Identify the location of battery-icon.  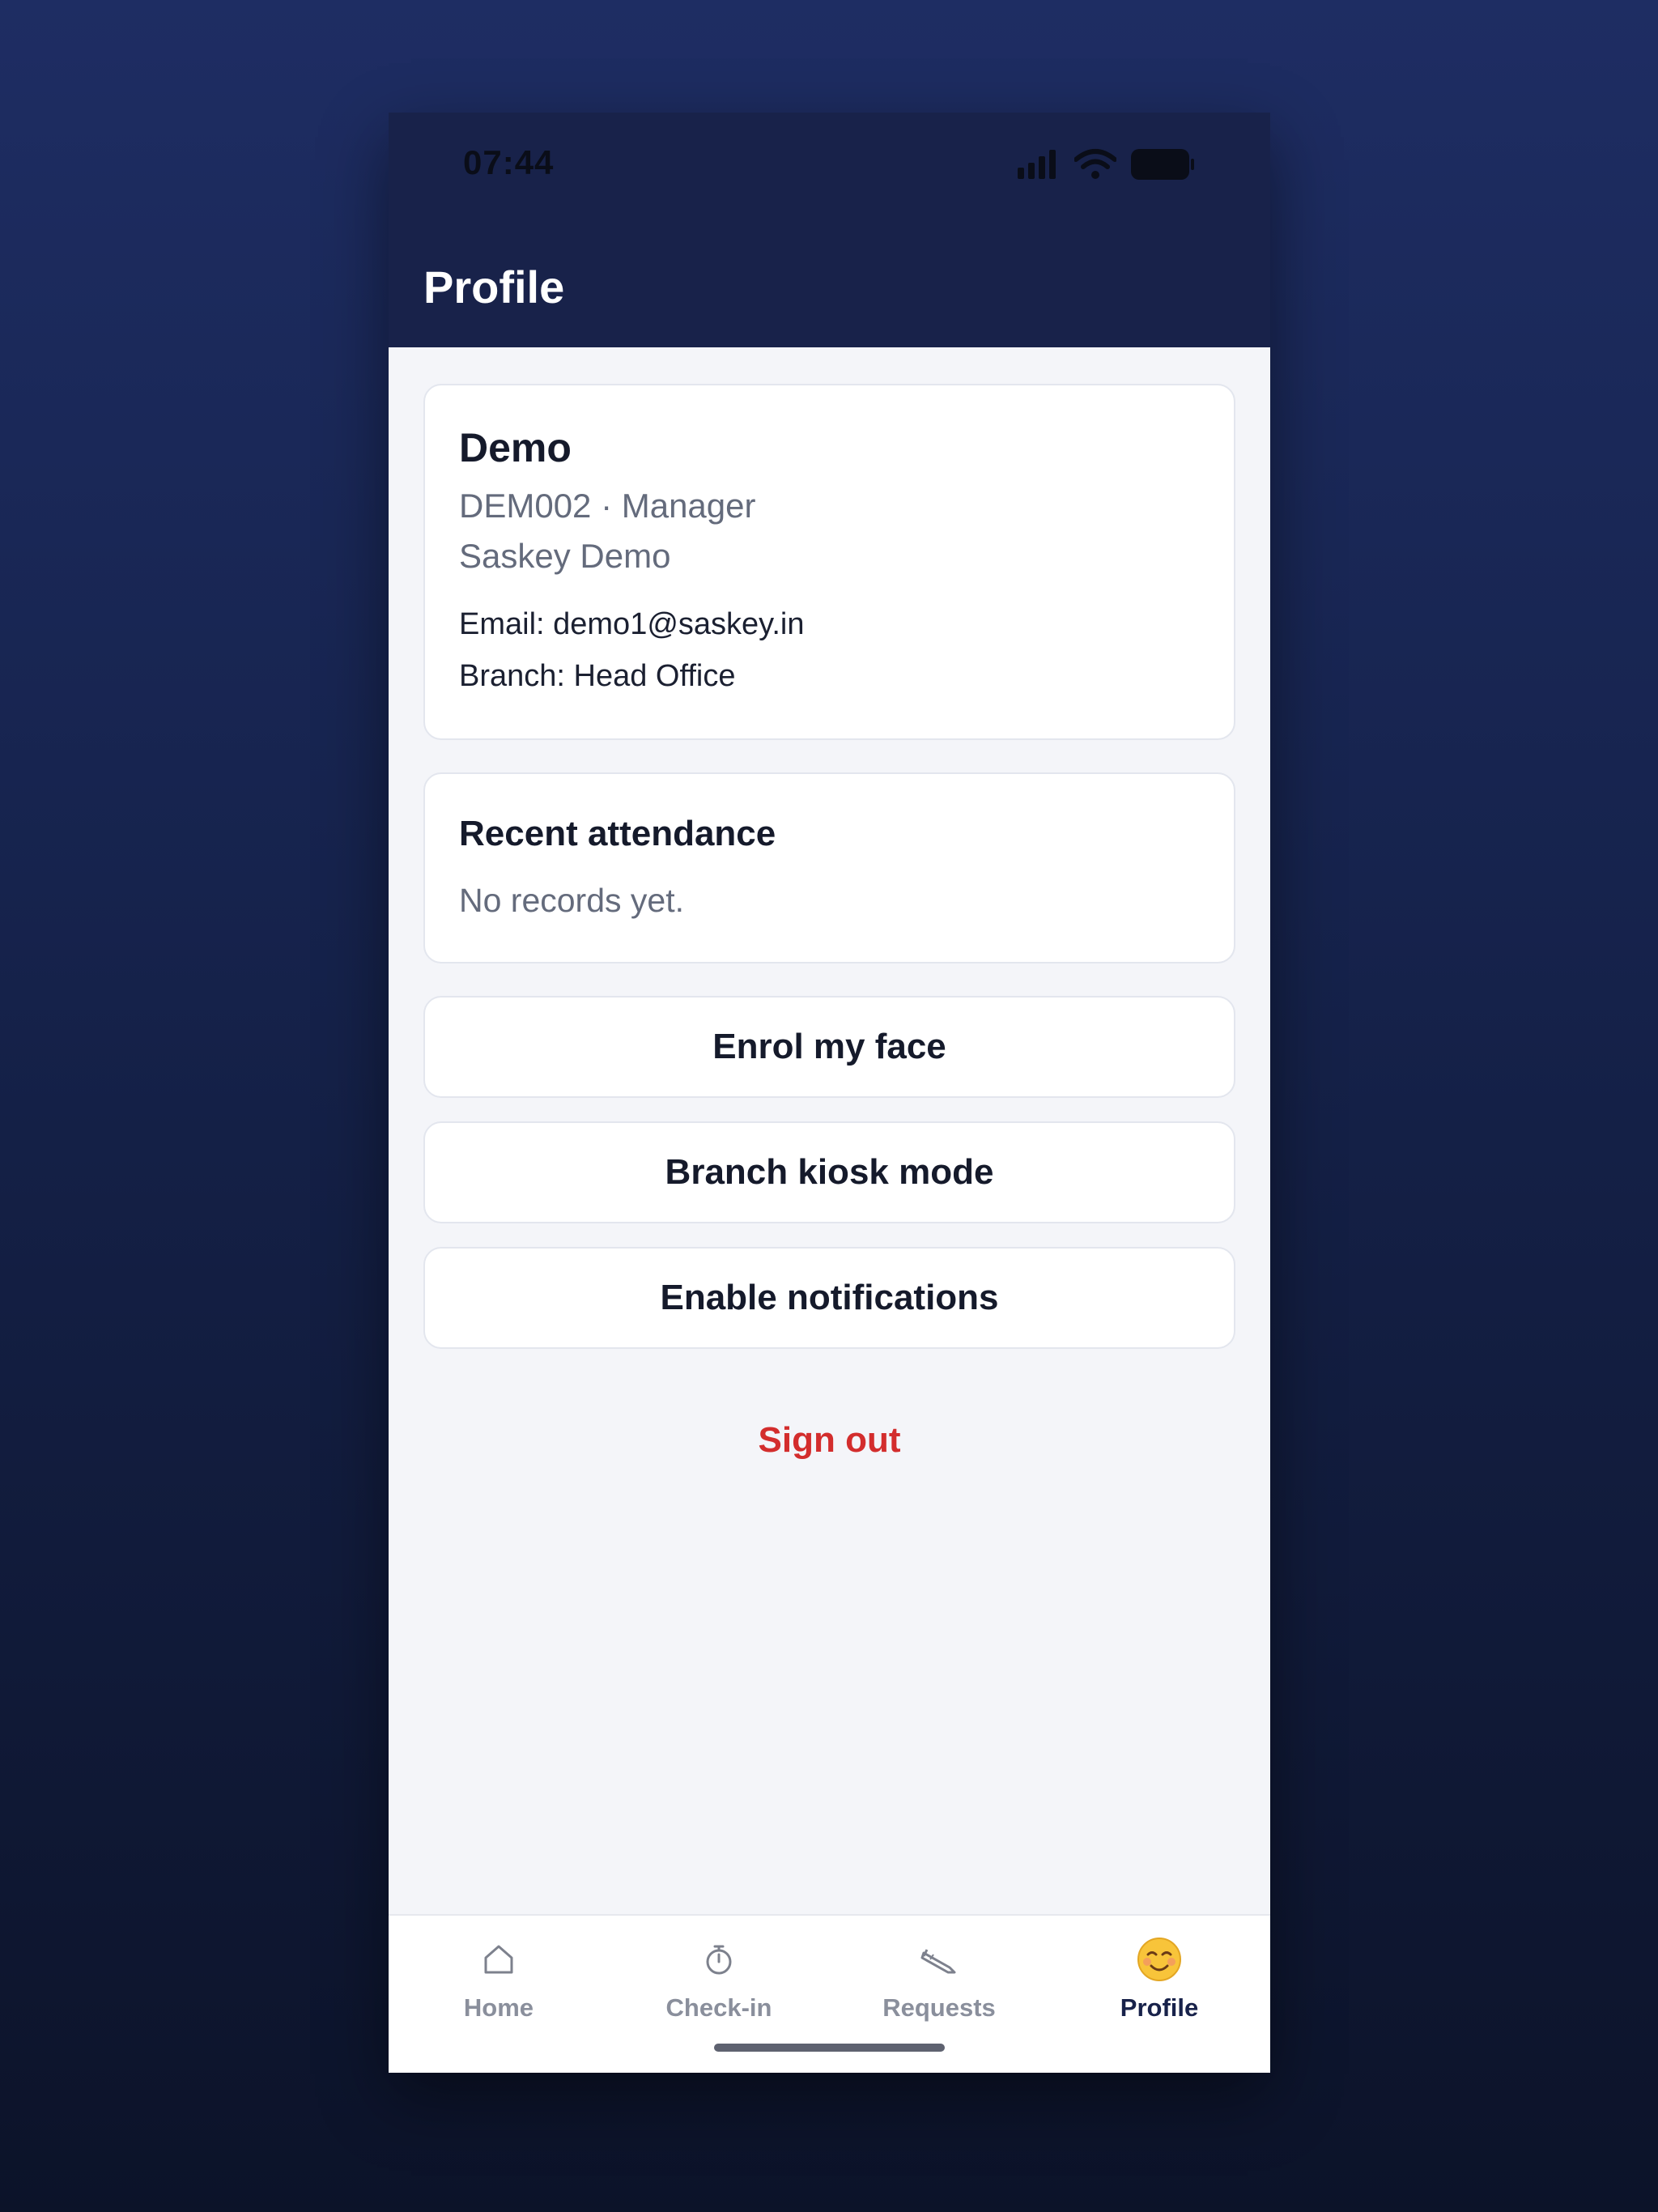
(1162, 164).